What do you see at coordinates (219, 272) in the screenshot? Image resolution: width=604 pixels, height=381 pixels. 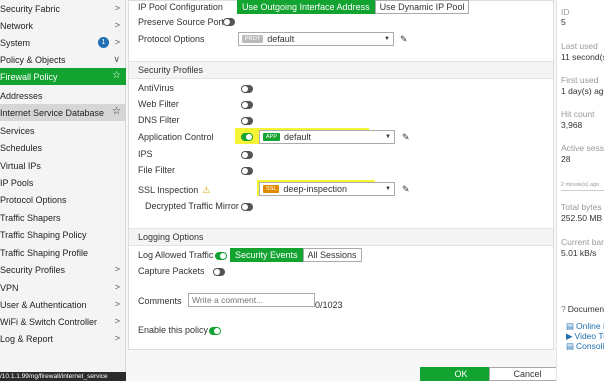 I see `capture-packets-toggle` at bounding box center [219, 272].